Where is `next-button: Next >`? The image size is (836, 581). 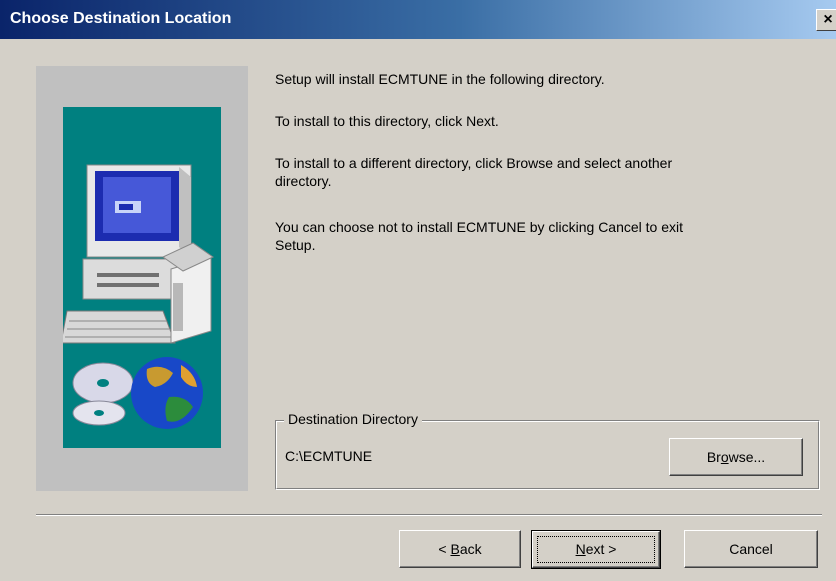 next-button: Next > is located at coordinates (596, 549).